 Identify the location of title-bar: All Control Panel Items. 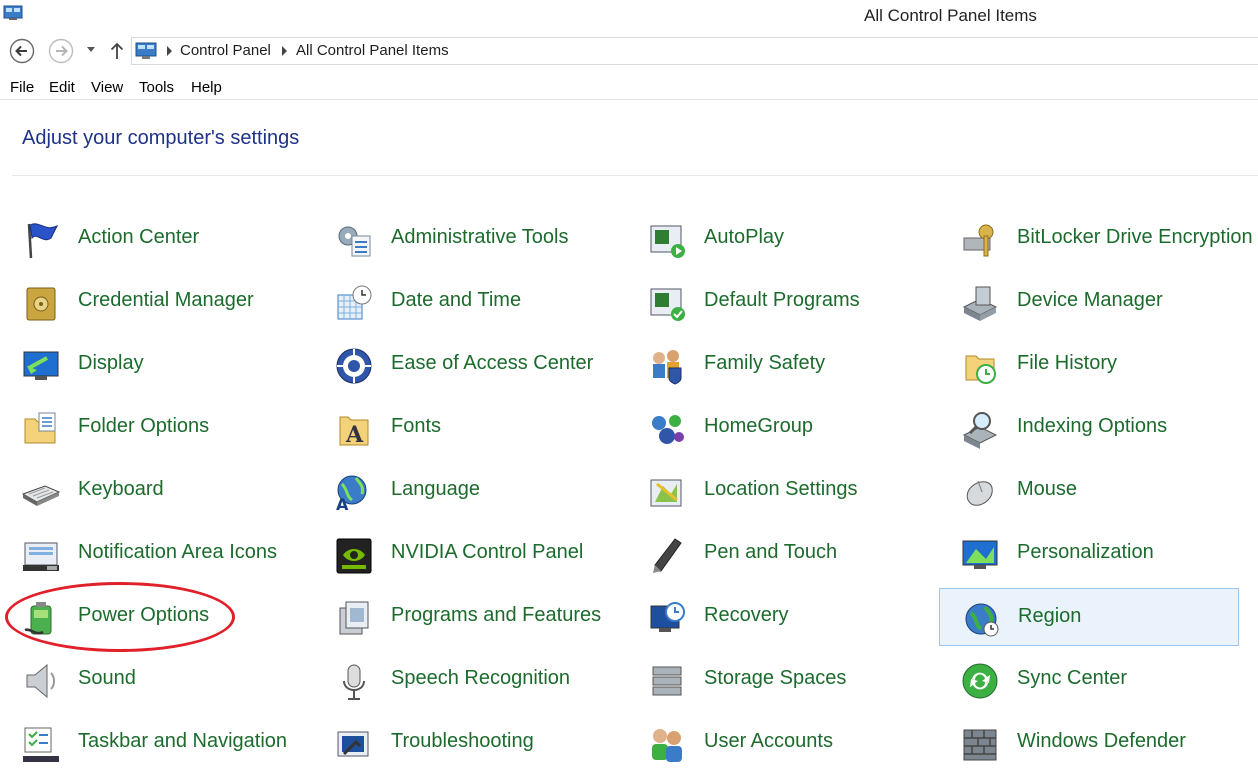
(629, 16).